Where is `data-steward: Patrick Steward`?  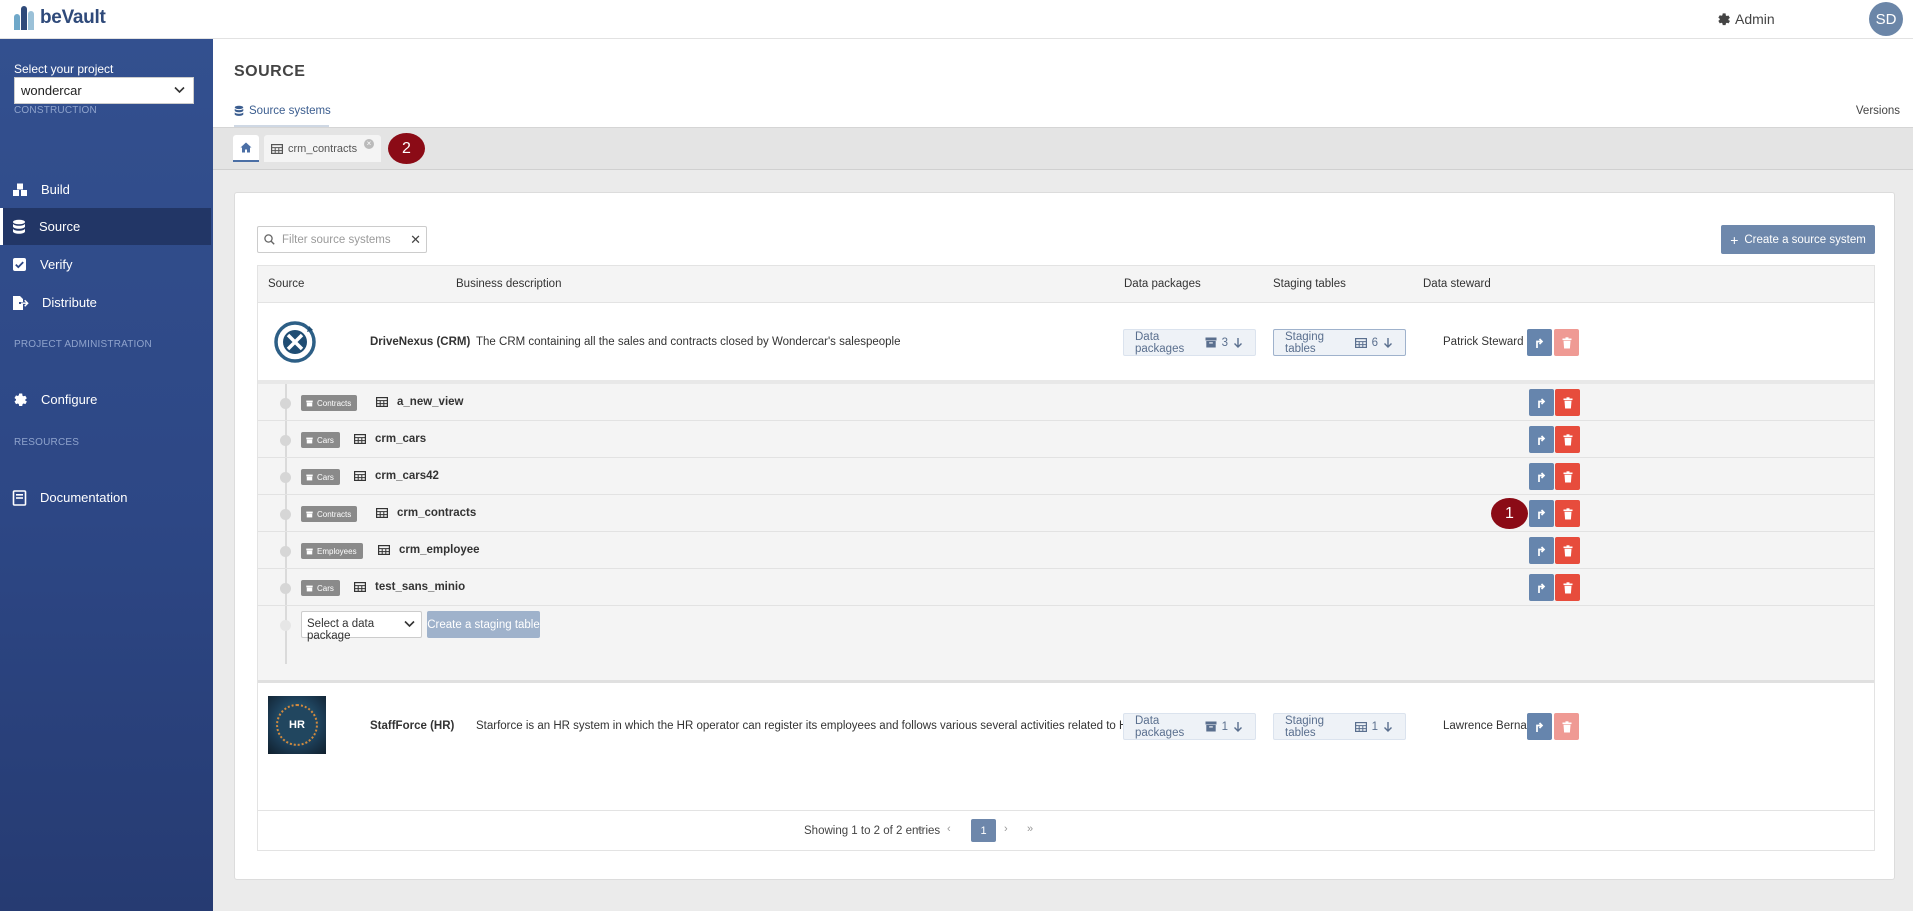 data-steward: Patrick Steward is located at coordinates (1483, 342).